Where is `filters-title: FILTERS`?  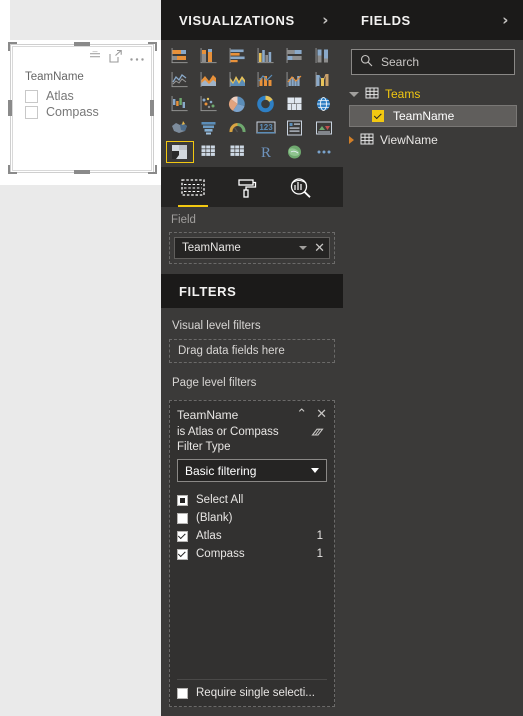 filters-title: FILTERS is located at coordinates (208, 291).